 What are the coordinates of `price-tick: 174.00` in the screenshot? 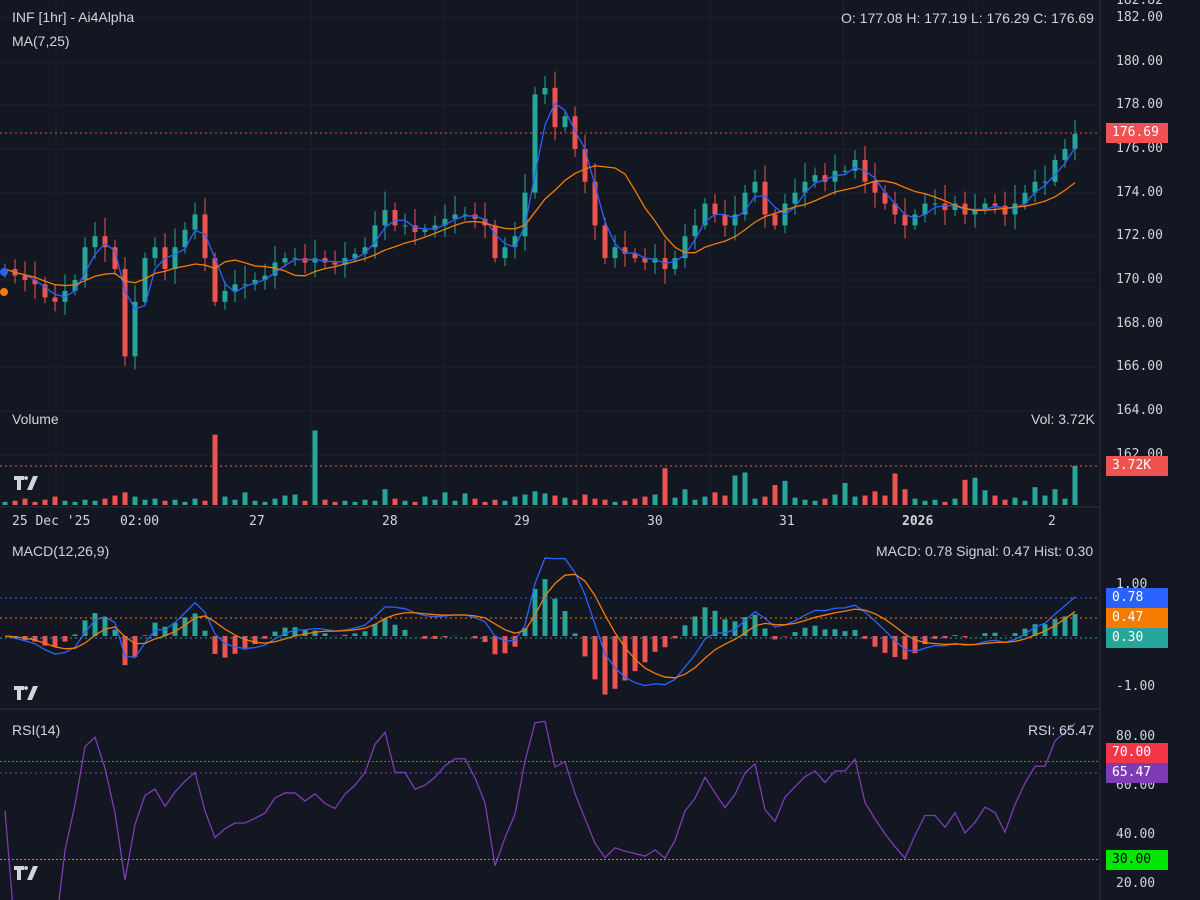 It's located at (1139, 192).